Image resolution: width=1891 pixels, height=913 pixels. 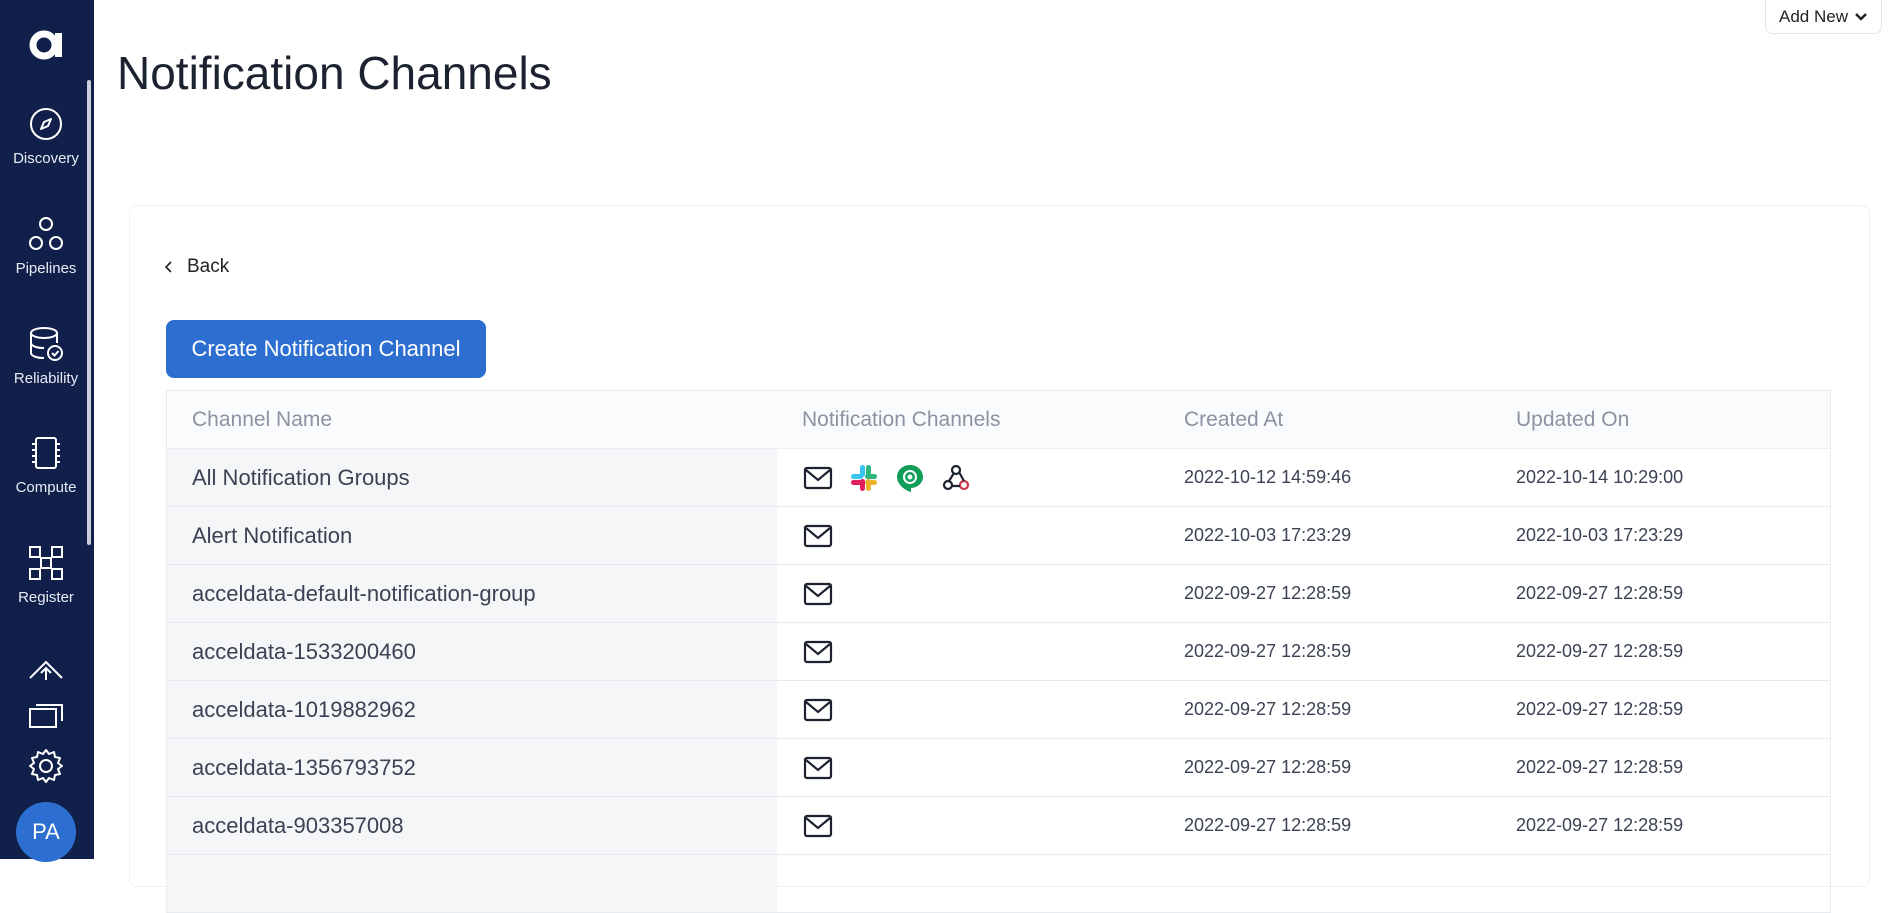 I want to click on channel-name-cell: Alert Notification, so click(x=472, y=535).